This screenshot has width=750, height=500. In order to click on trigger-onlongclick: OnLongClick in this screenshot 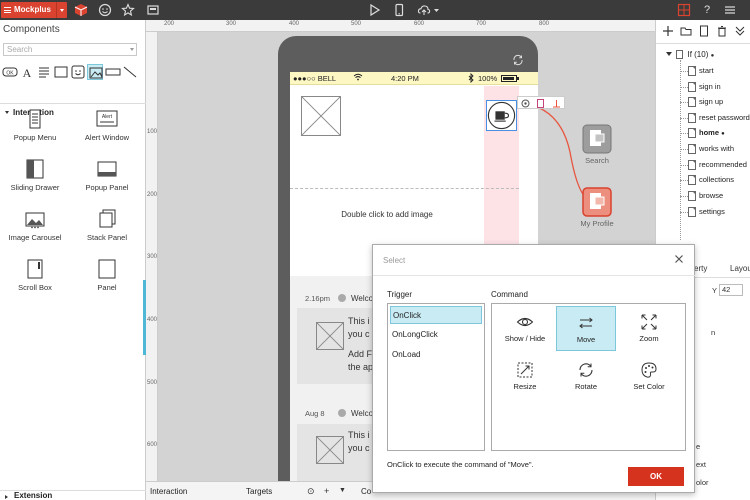, I will do `click(436, 335)`.